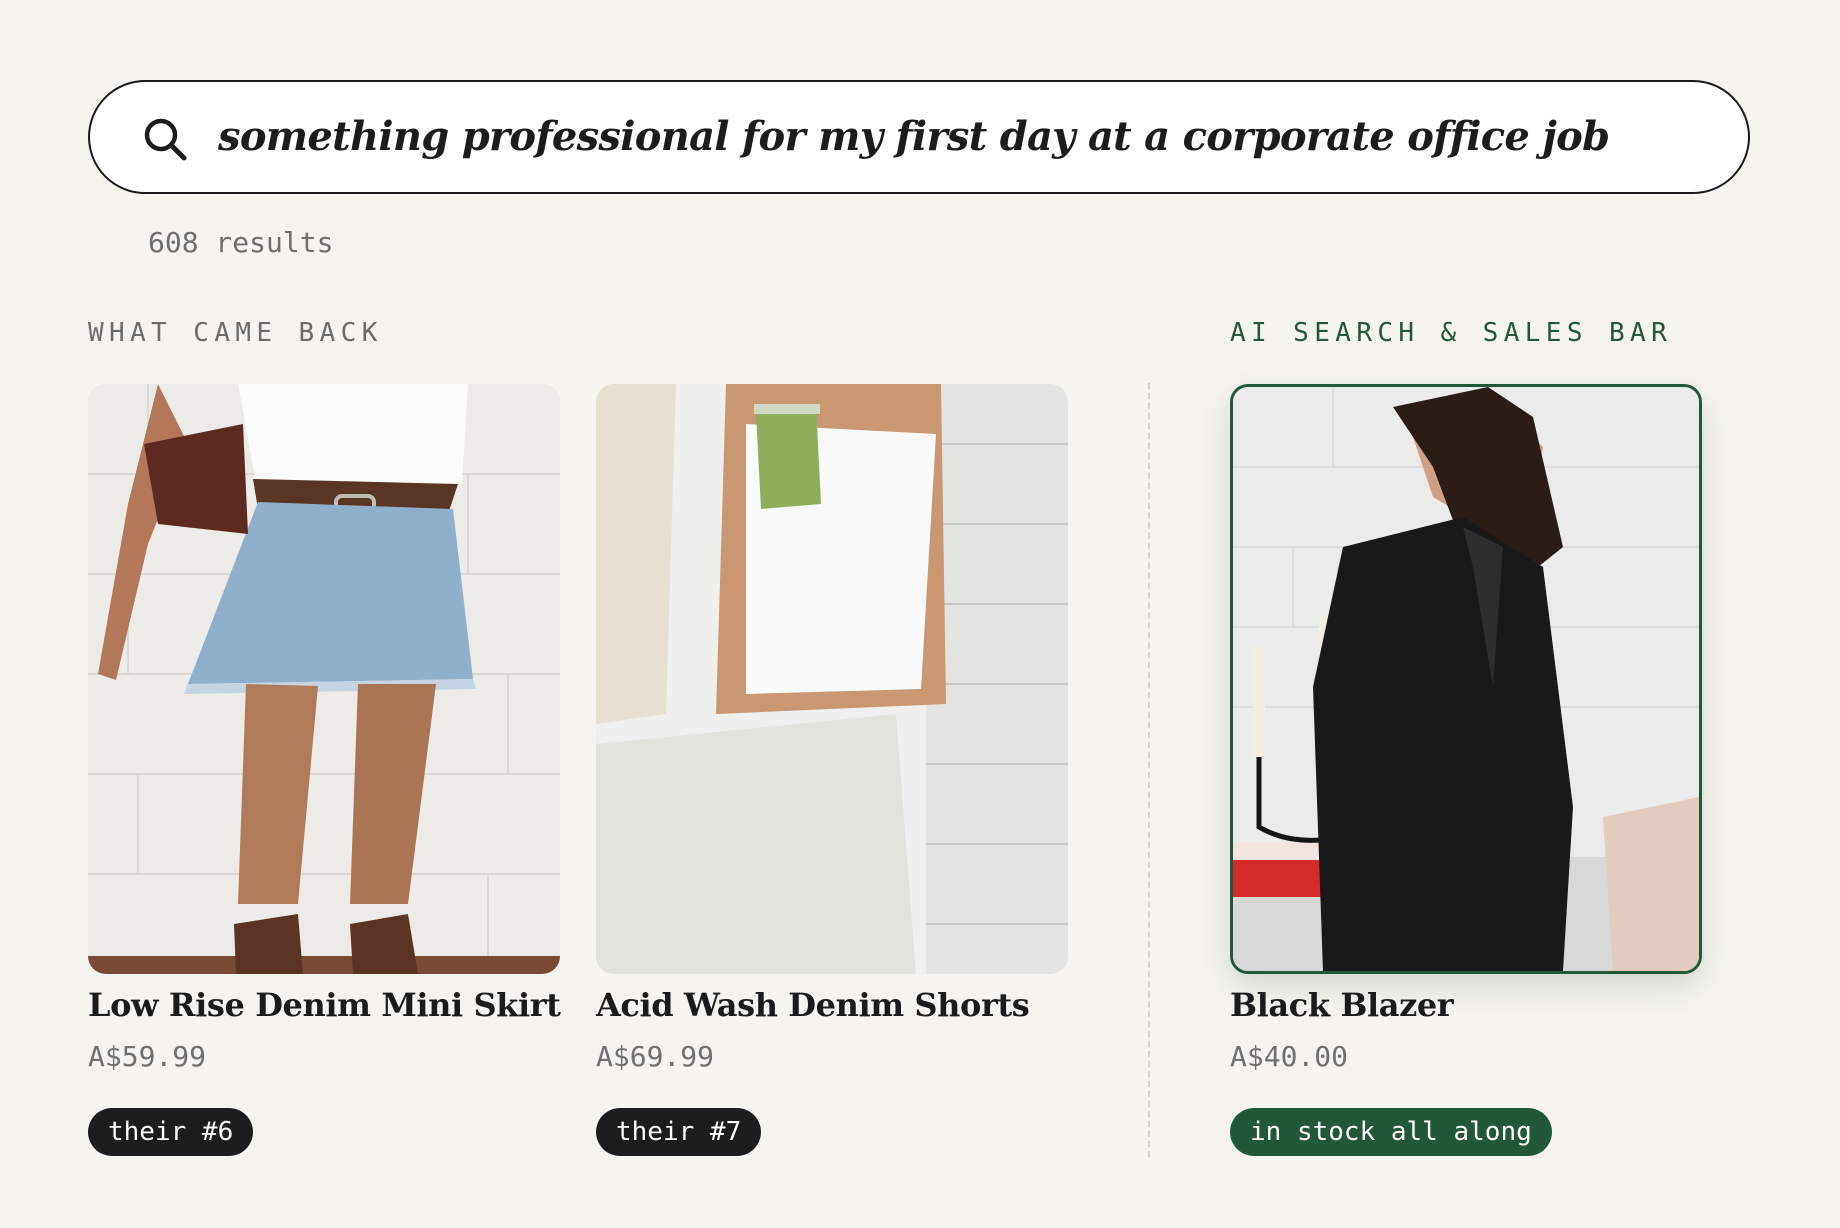 The width and height of the screenshot is (1840, 1228). I want to click on rank-badge: their #6, so click(171, 1132).